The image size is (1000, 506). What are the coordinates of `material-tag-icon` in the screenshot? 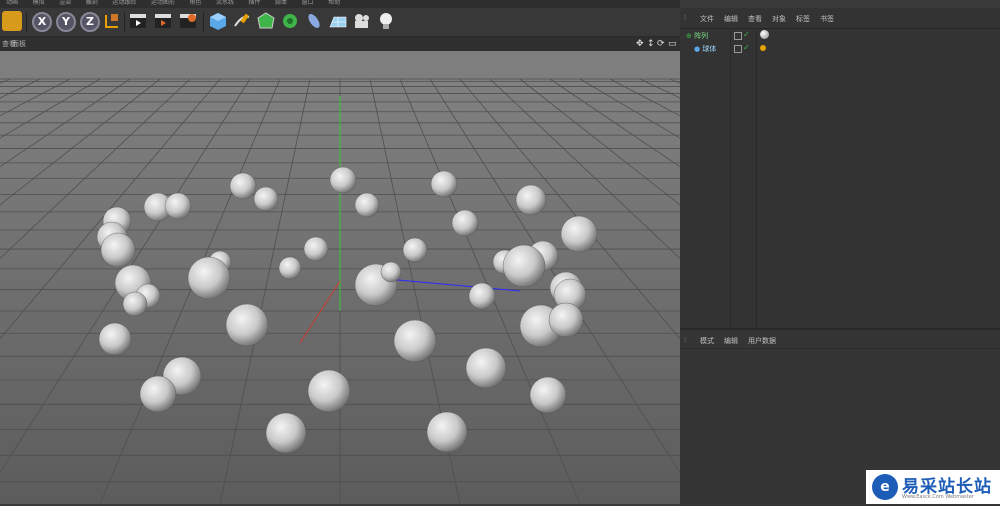 It's located at (764, 34).